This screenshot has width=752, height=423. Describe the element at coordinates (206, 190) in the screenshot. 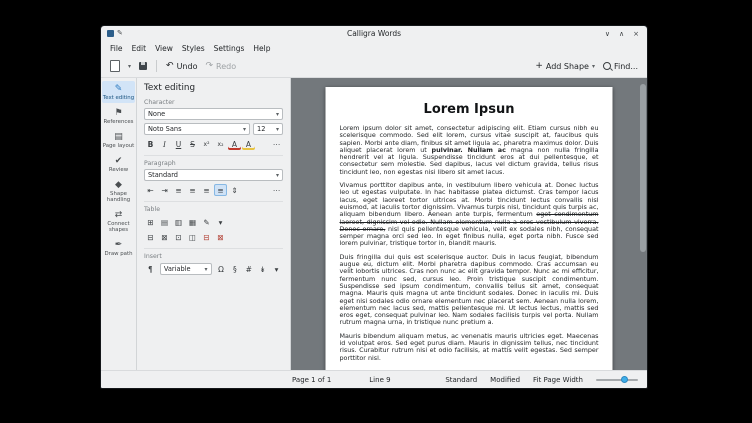

I see `align-right-button: ≡` at that location.